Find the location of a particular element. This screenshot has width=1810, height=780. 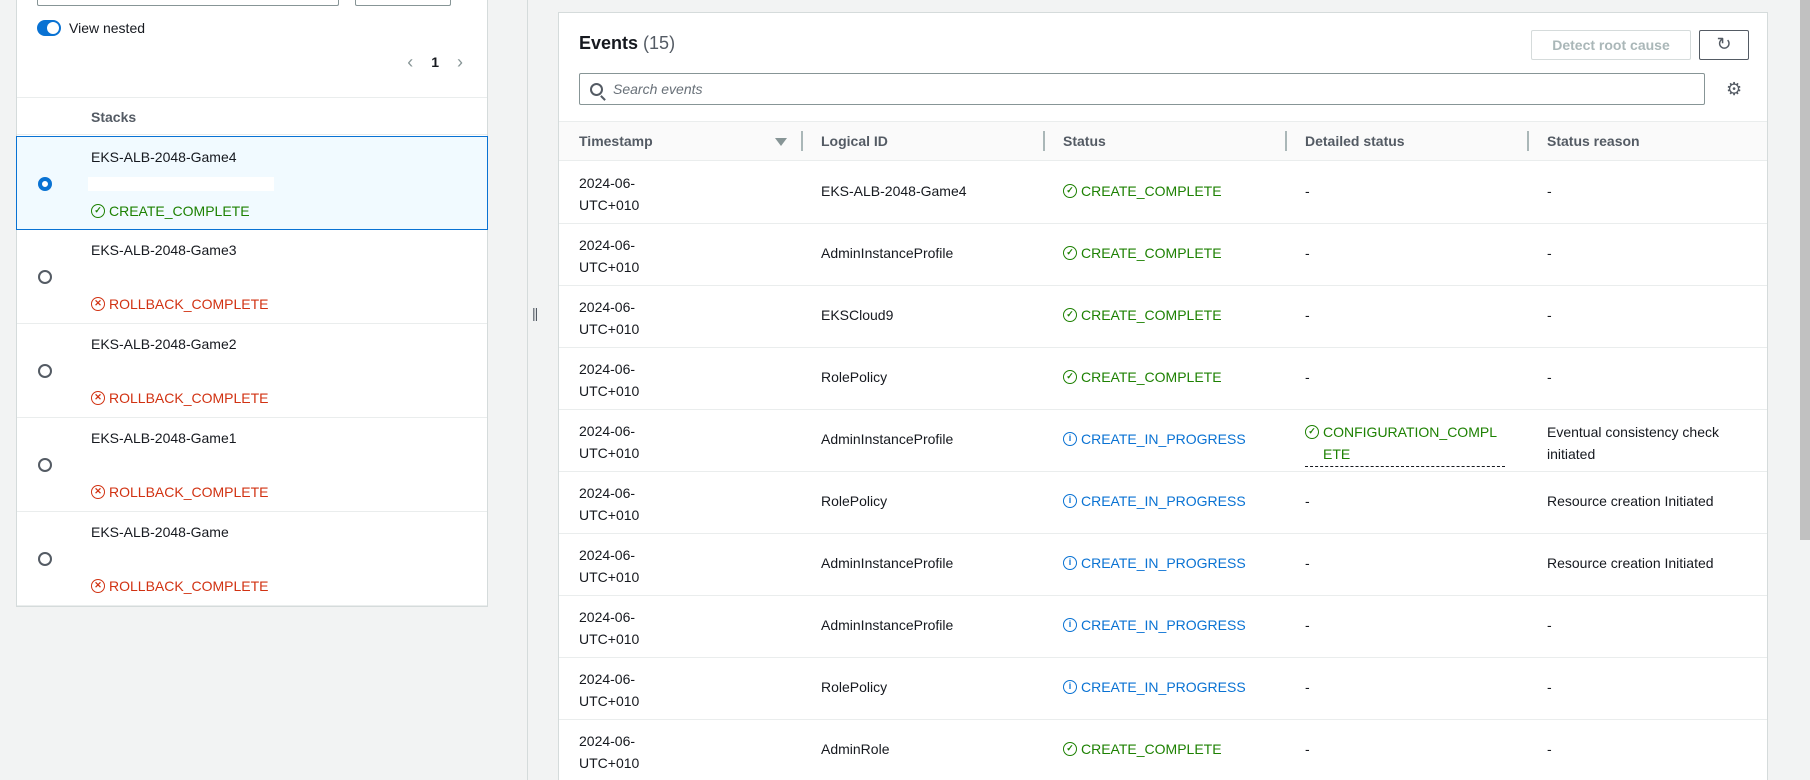

info-circle-icon: i is located at coordinates (1070, 687).